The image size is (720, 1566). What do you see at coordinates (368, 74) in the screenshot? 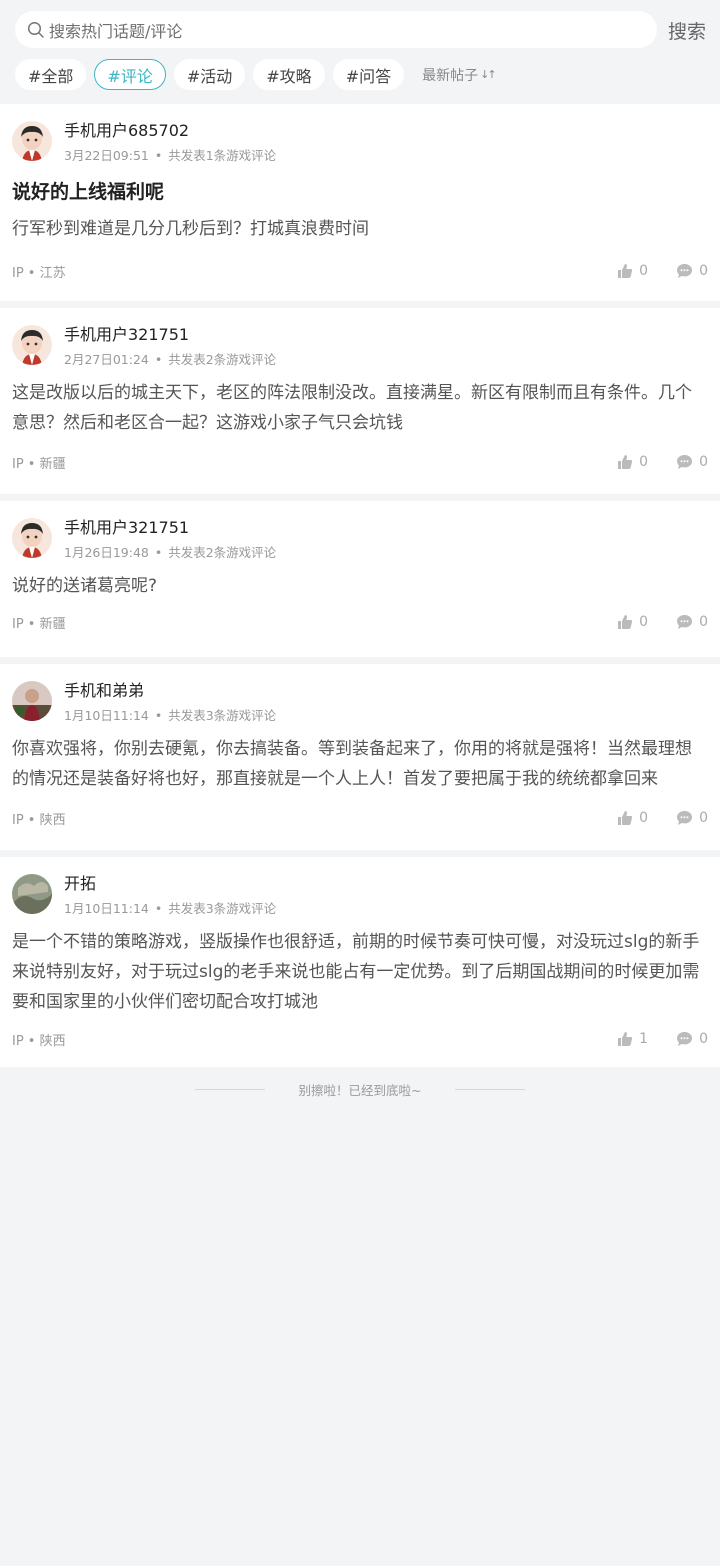
I see `tag-qa: #问答` at bounding box center [368, 74].